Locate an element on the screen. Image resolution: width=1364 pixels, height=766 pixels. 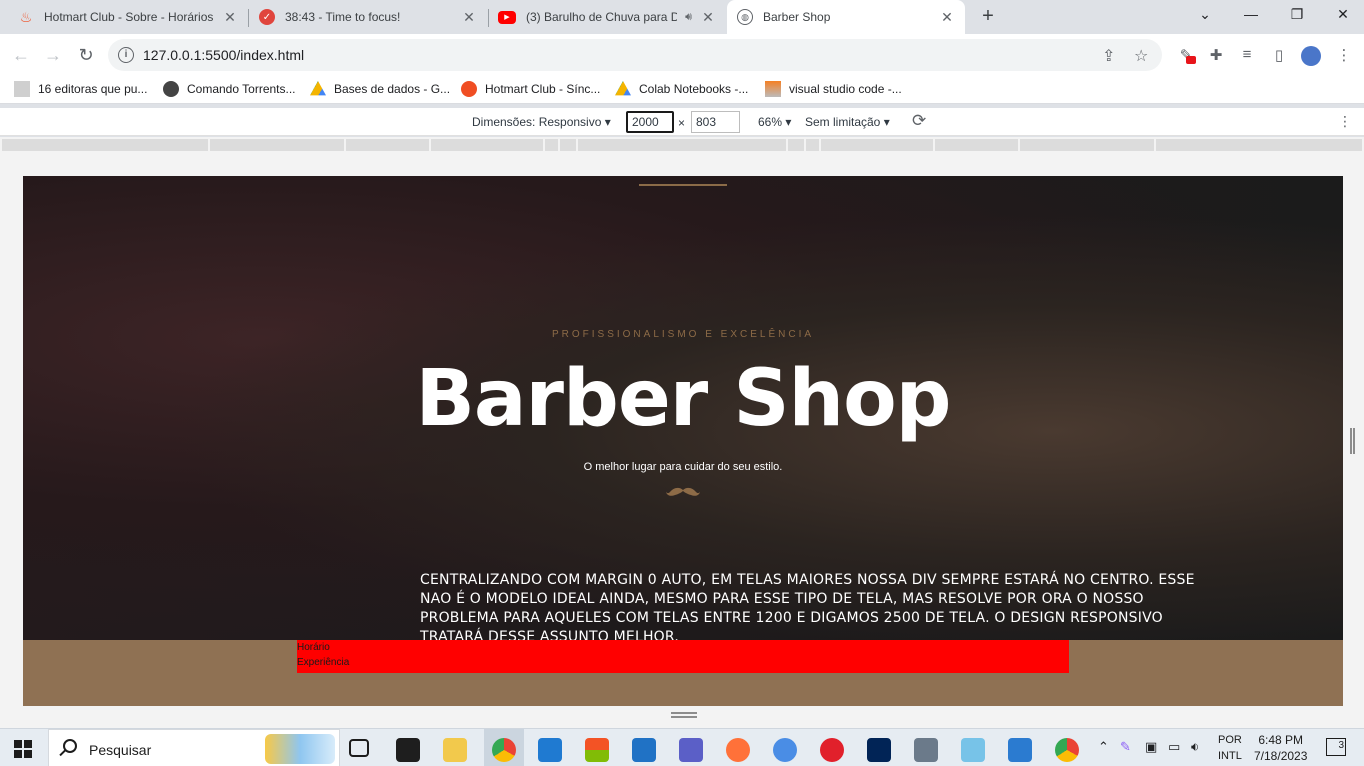
file-explorer-icon is located at coordinates (455, 750).